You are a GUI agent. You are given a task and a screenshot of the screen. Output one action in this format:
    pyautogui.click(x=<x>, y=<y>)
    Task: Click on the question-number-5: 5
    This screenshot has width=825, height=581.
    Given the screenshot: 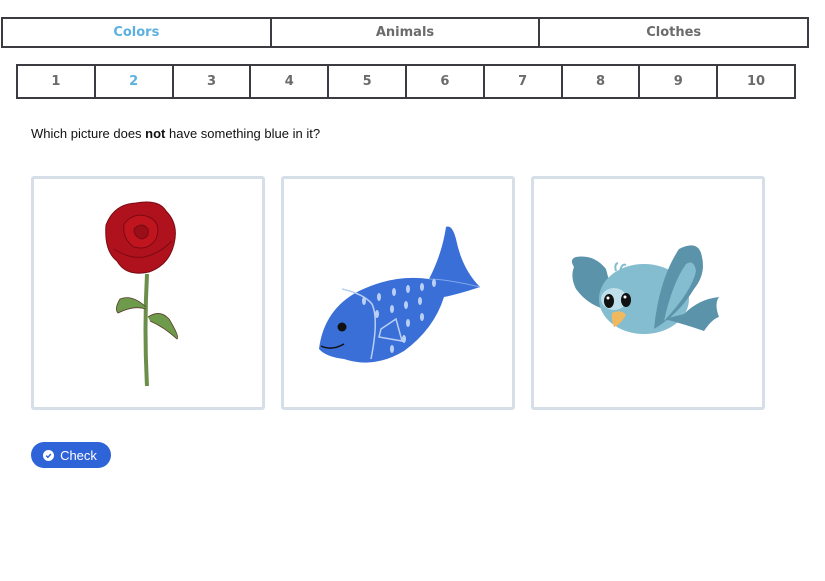 What is the action you would take?
    pyautogui.click(x=366, y=81)
    